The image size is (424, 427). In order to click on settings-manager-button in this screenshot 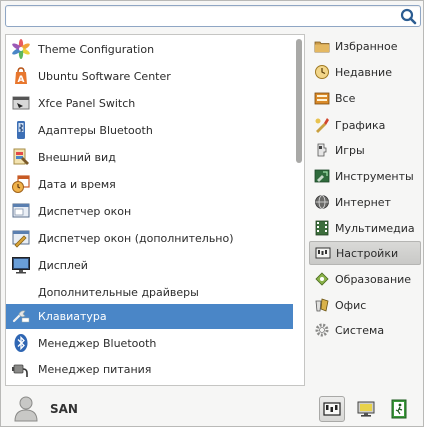, I will do `click(332, 409)`.